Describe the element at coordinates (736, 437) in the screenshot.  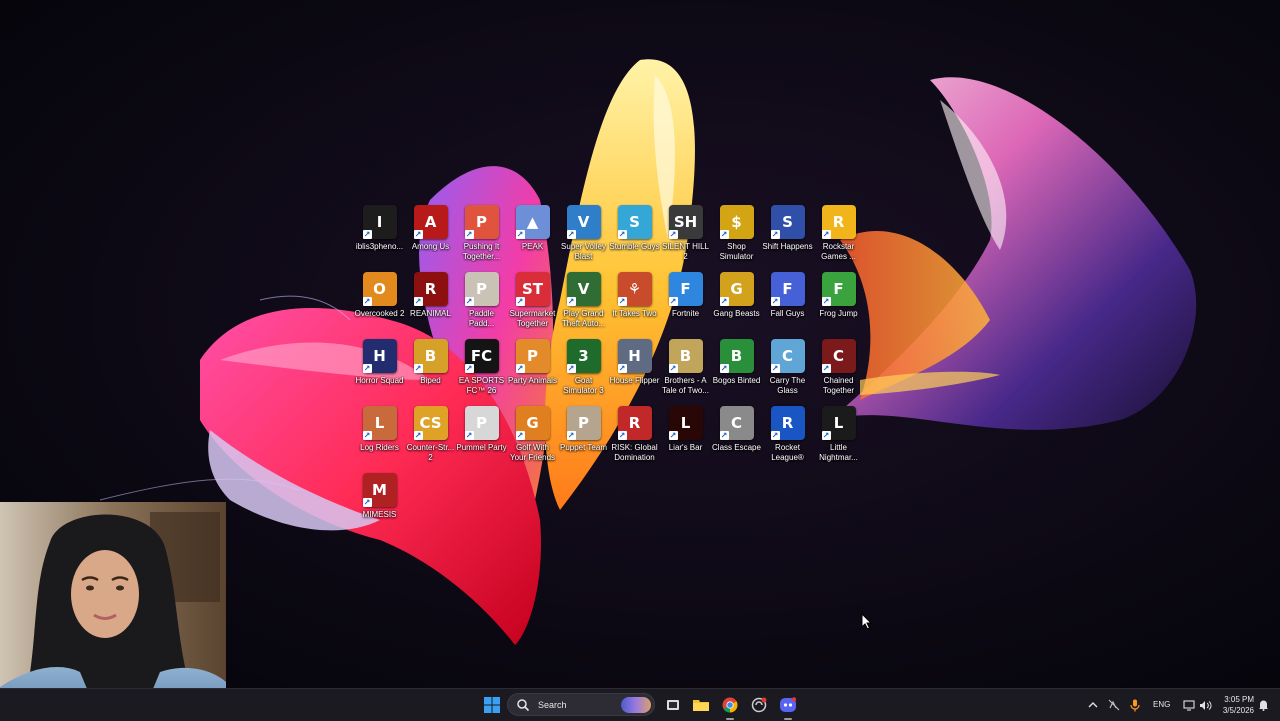
I see `desktop-icon-class-escape: C ↗ Class Escape` at that location.